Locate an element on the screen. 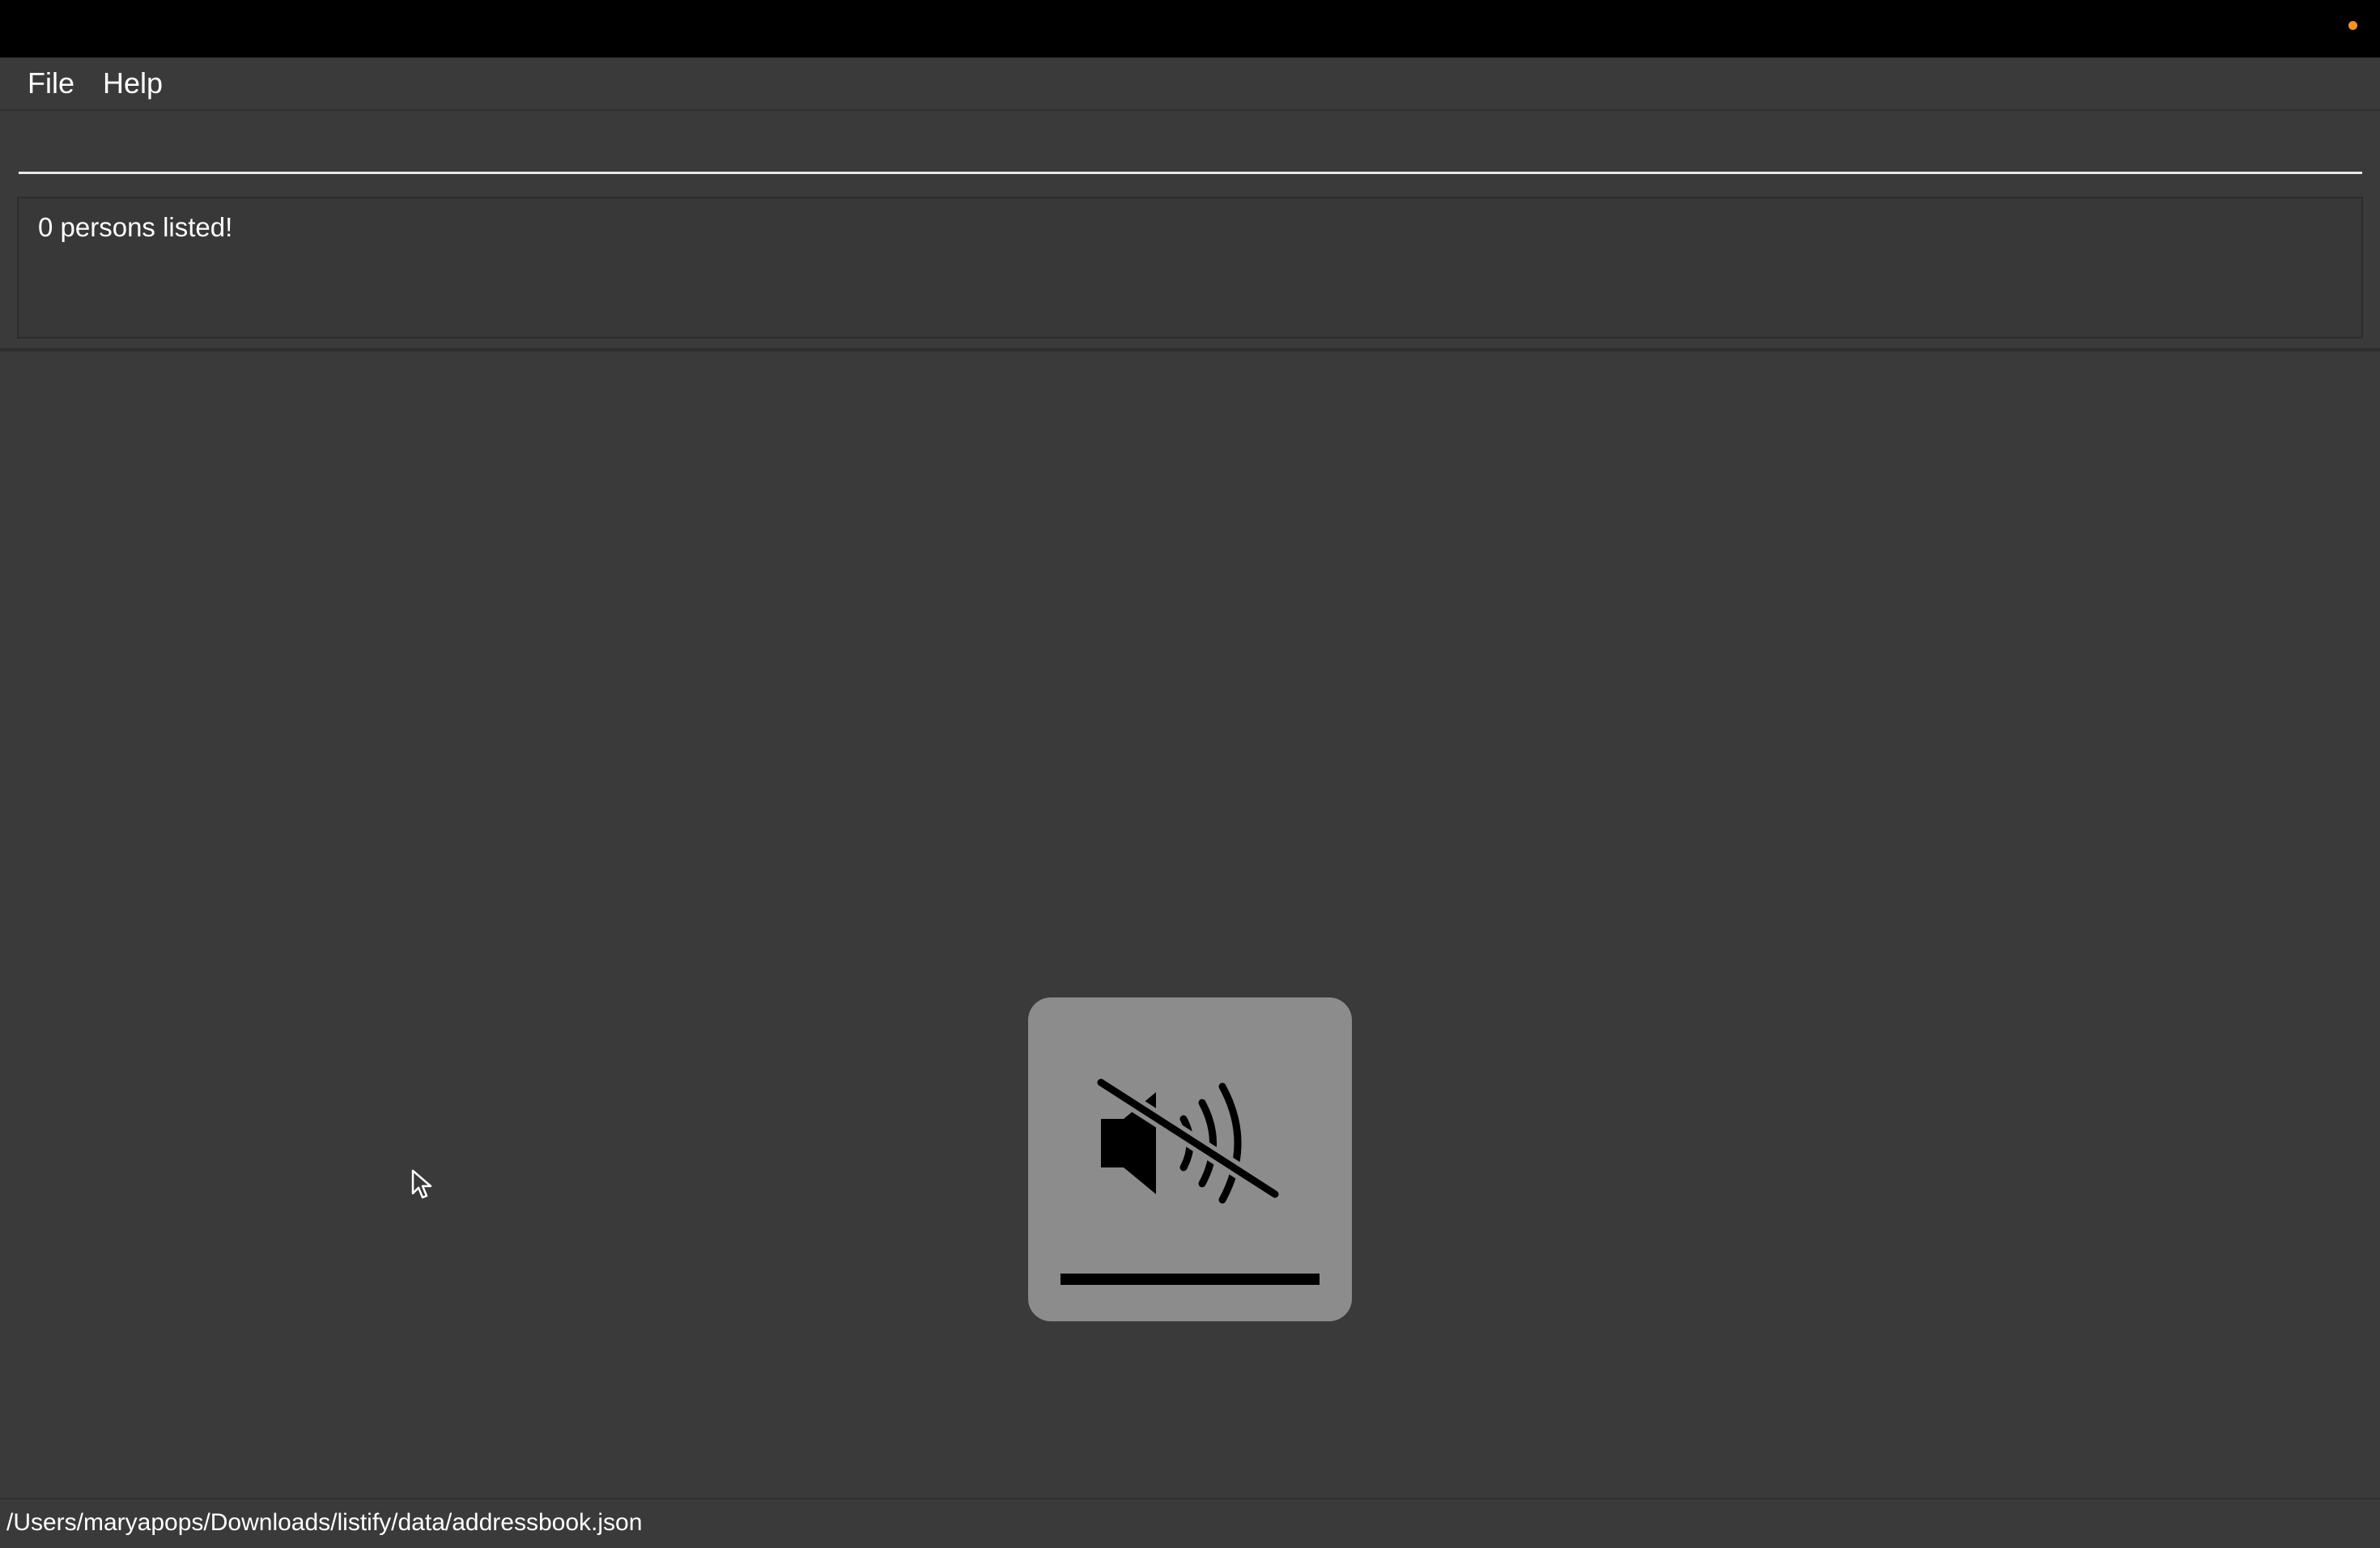 The height and width of the screenshot is (1548, 2380). command-box is located at coordinates (1190, 149).